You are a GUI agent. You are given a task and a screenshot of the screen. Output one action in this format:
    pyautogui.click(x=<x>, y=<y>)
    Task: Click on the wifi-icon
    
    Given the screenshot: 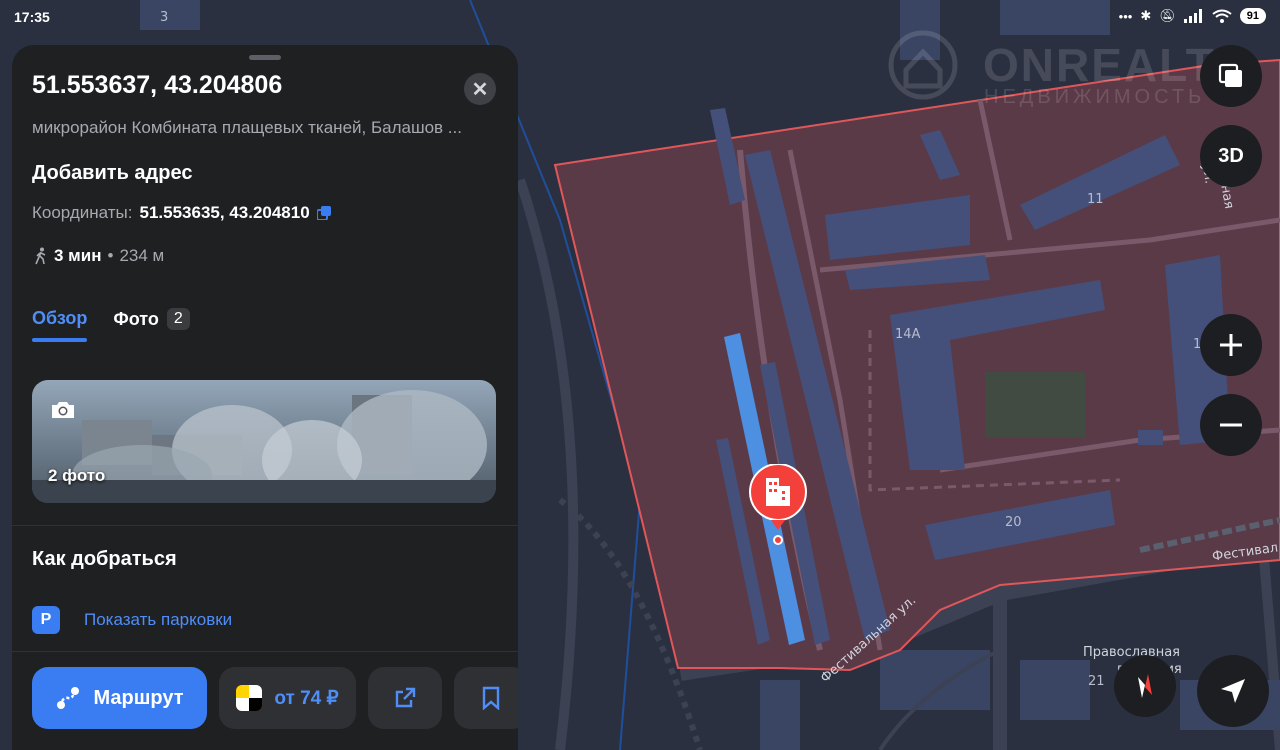 What is the action you would take?
    pyautogui.click(x=1222, y=16)
    